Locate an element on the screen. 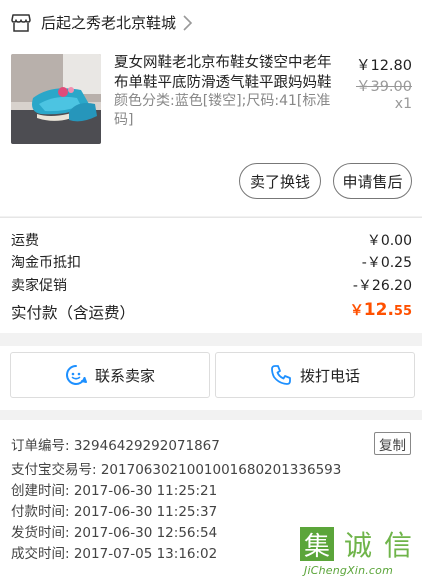 The height and width of the screenshot is (580, 422). product-price: ￥12.80 is located at coordinates (383, 66).